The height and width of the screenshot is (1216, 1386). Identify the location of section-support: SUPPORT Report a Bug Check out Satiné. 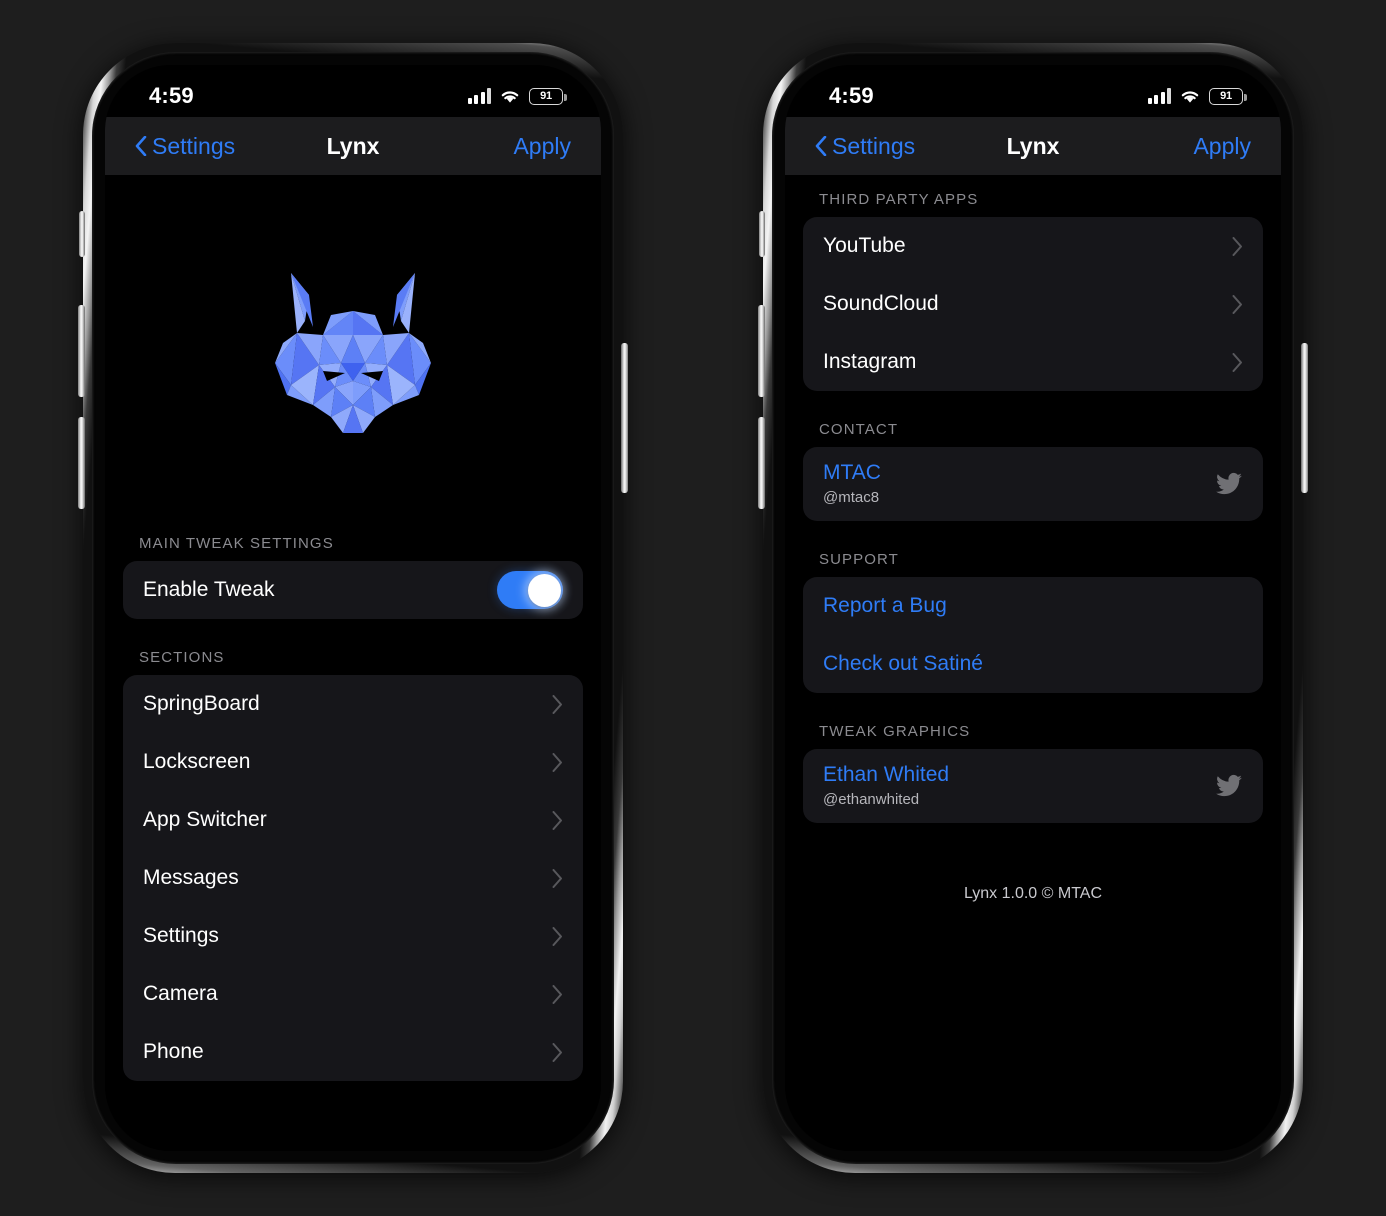
(1033, 622).